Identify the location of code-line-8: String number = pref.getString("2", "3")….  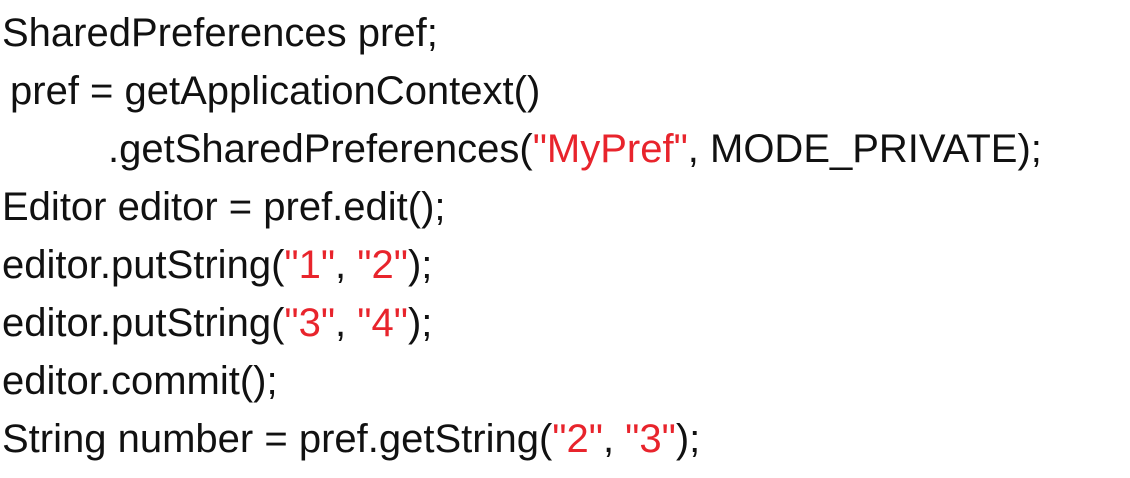
(350, 439).